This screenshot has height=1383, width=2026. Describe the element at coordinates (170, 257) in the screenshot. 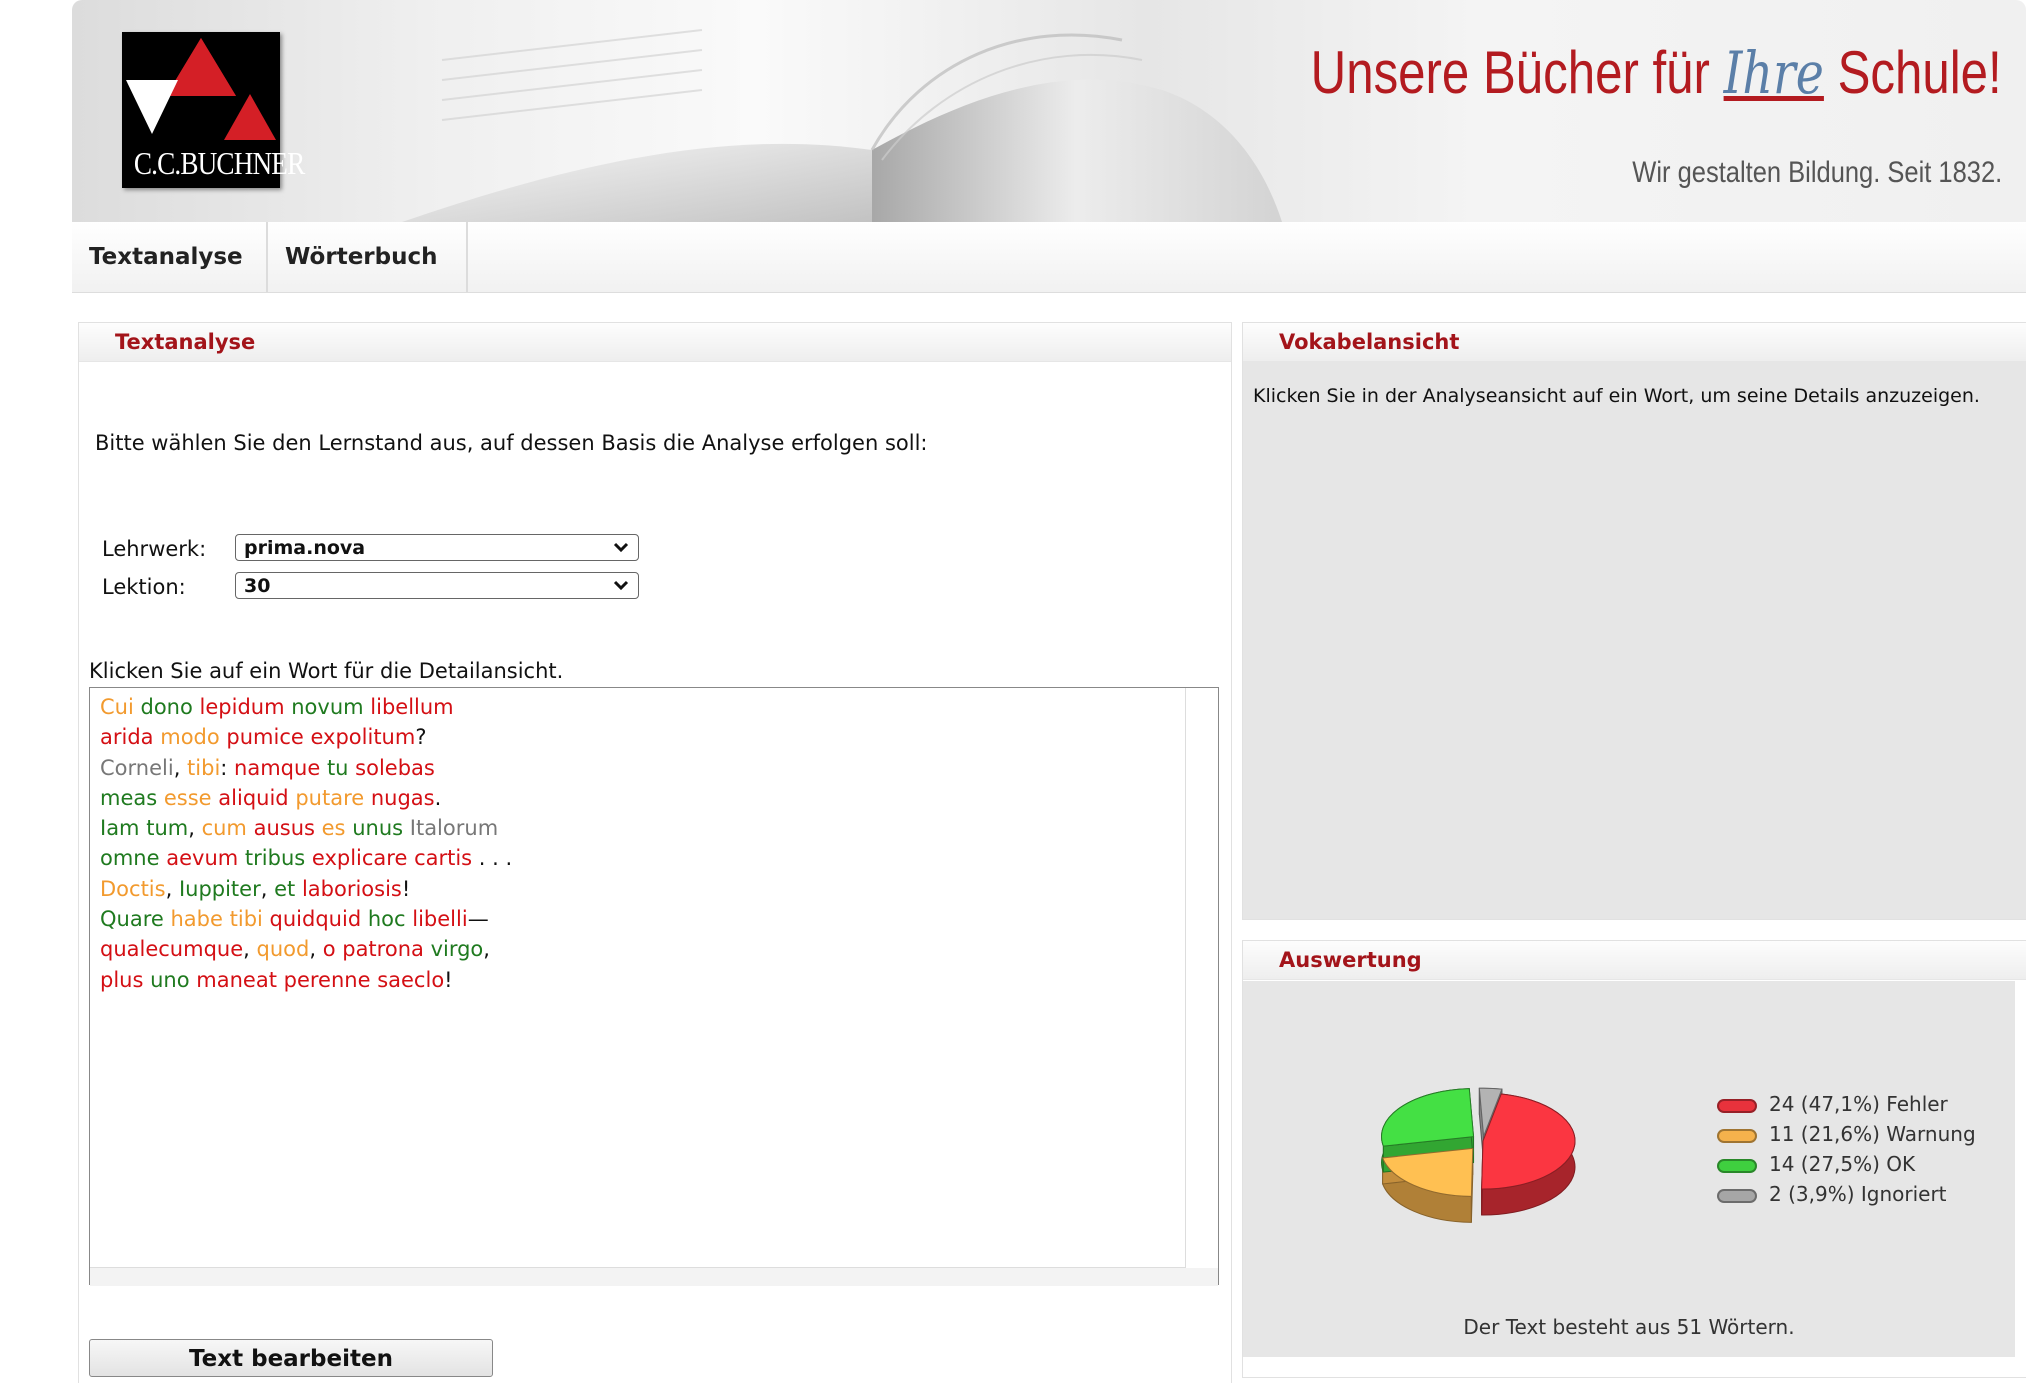

I see `tab-textanalyse: Textanalyse` at that location.